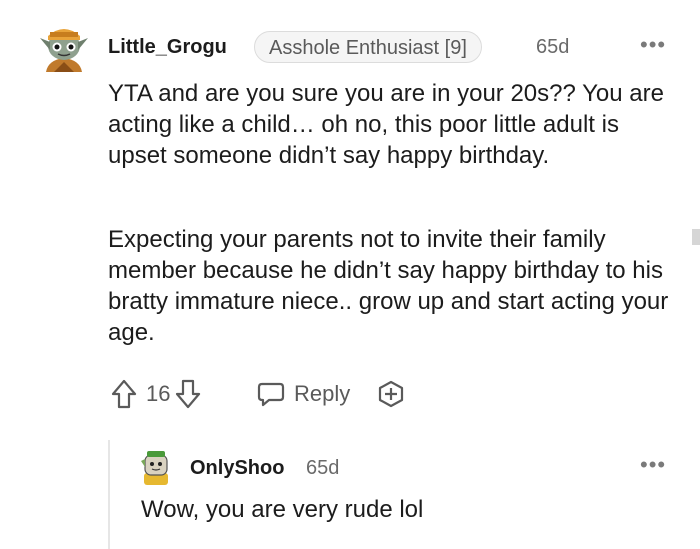 The height and width of the screenshot is (549, 700). Describe the element at coordinates (322, 393) in the screenshot. I see `reply-label: Reply` at that location.